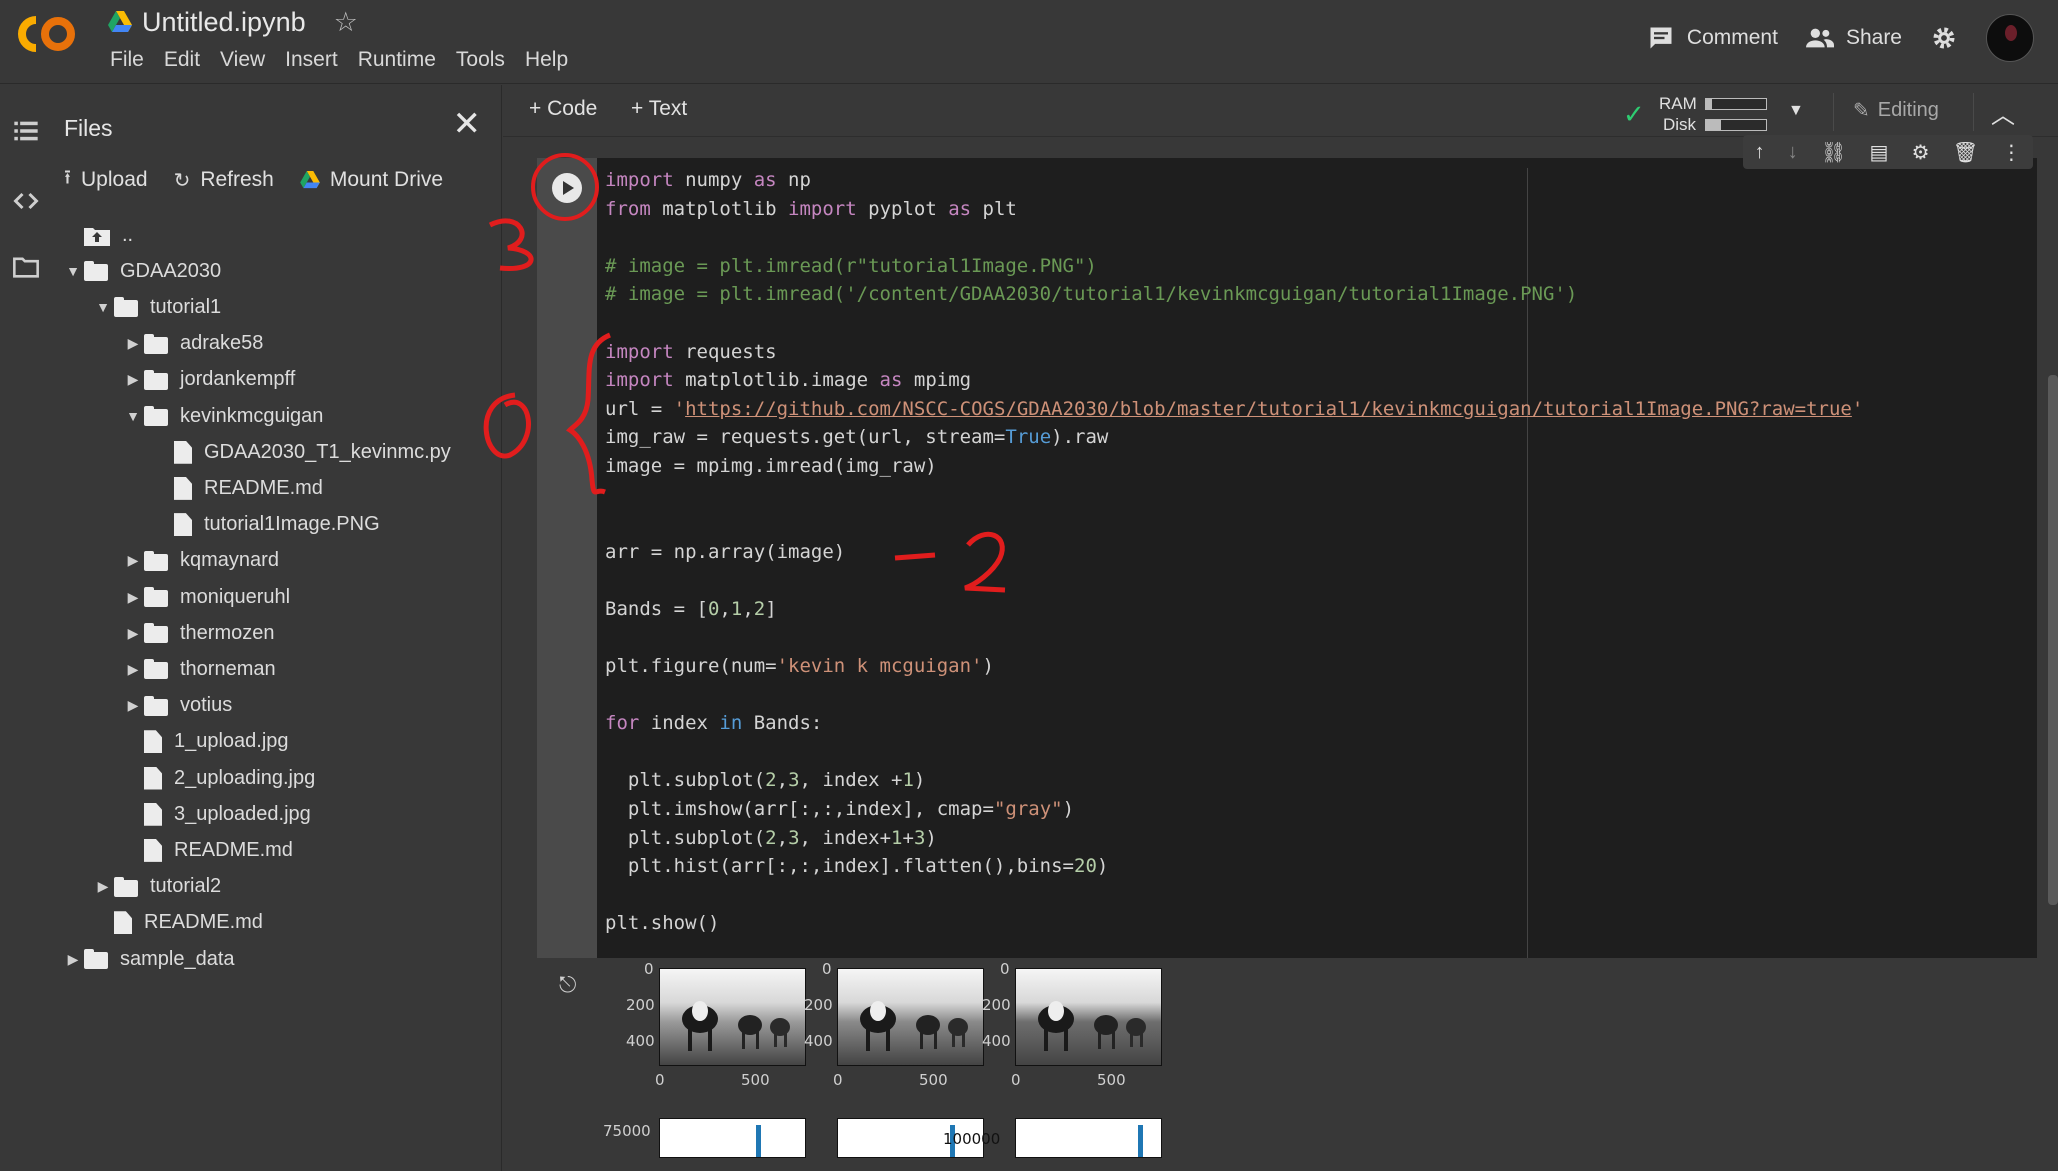 The height and width of the screenshot is (1171, 2058). Describe the element at coordinates (480, 60) in the screenshot. I see `menu-tools: Tools` at that location.